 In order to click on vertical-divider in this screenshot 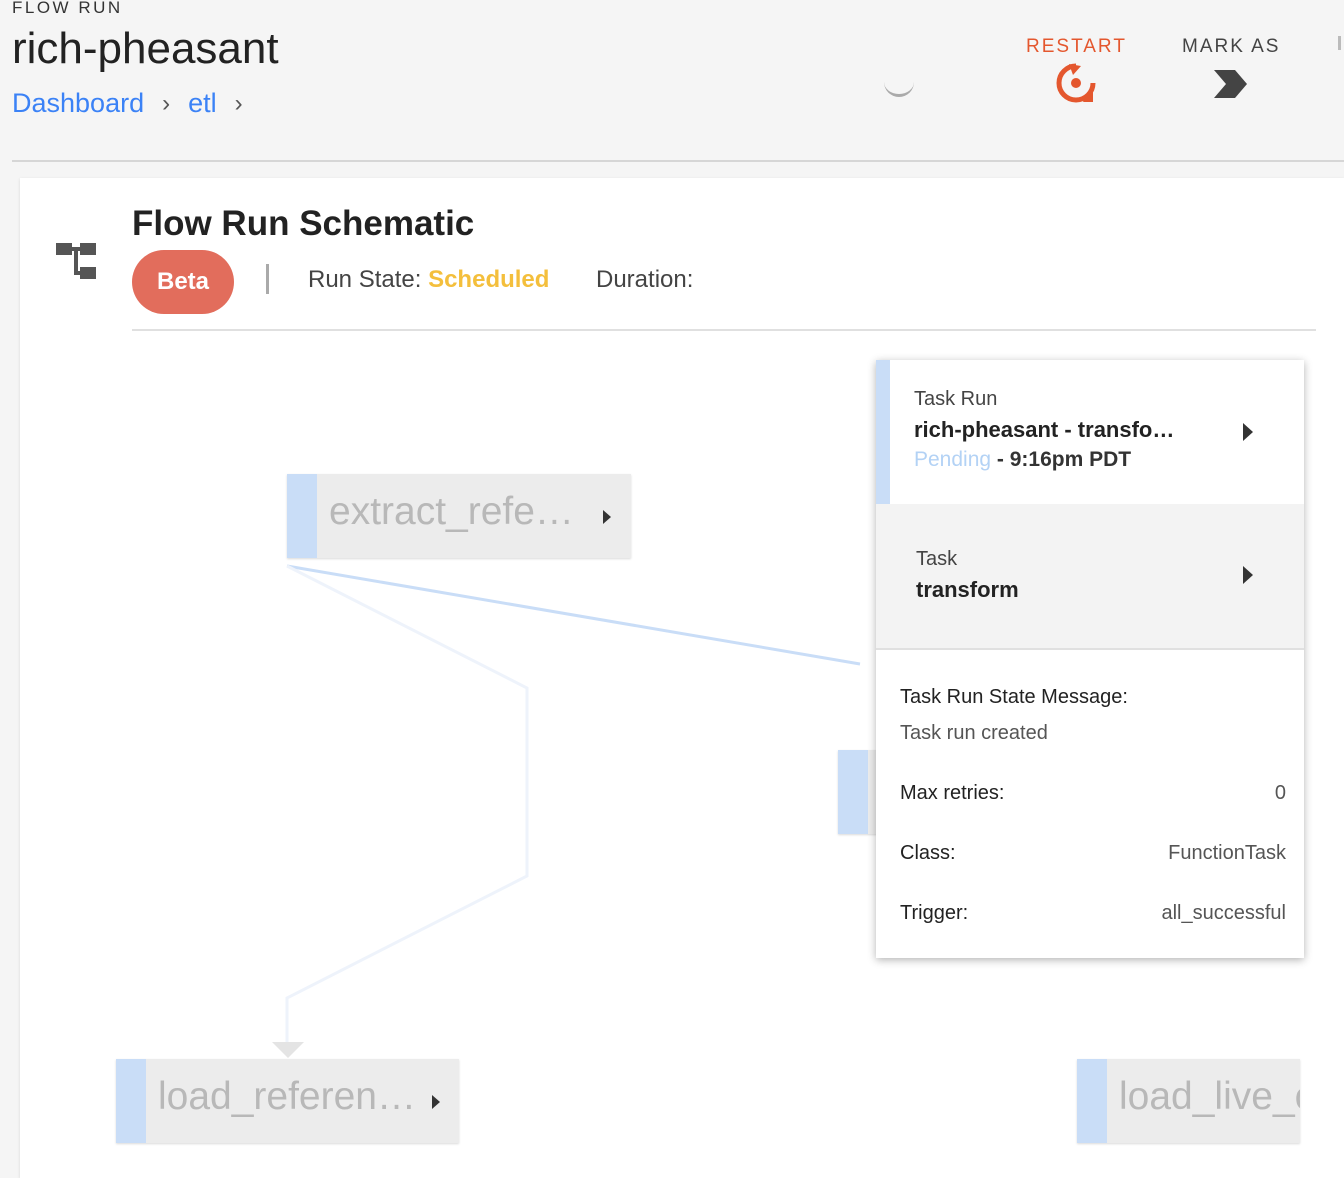, I will do `click(267, 279)`.